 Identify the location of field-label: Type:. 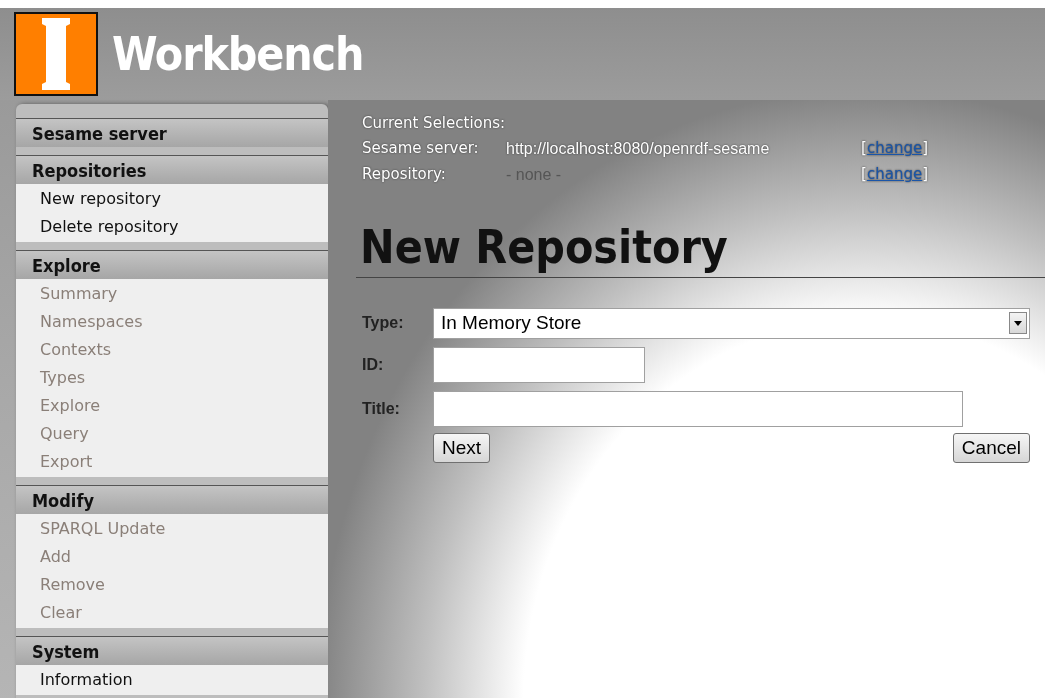
(383, 323).